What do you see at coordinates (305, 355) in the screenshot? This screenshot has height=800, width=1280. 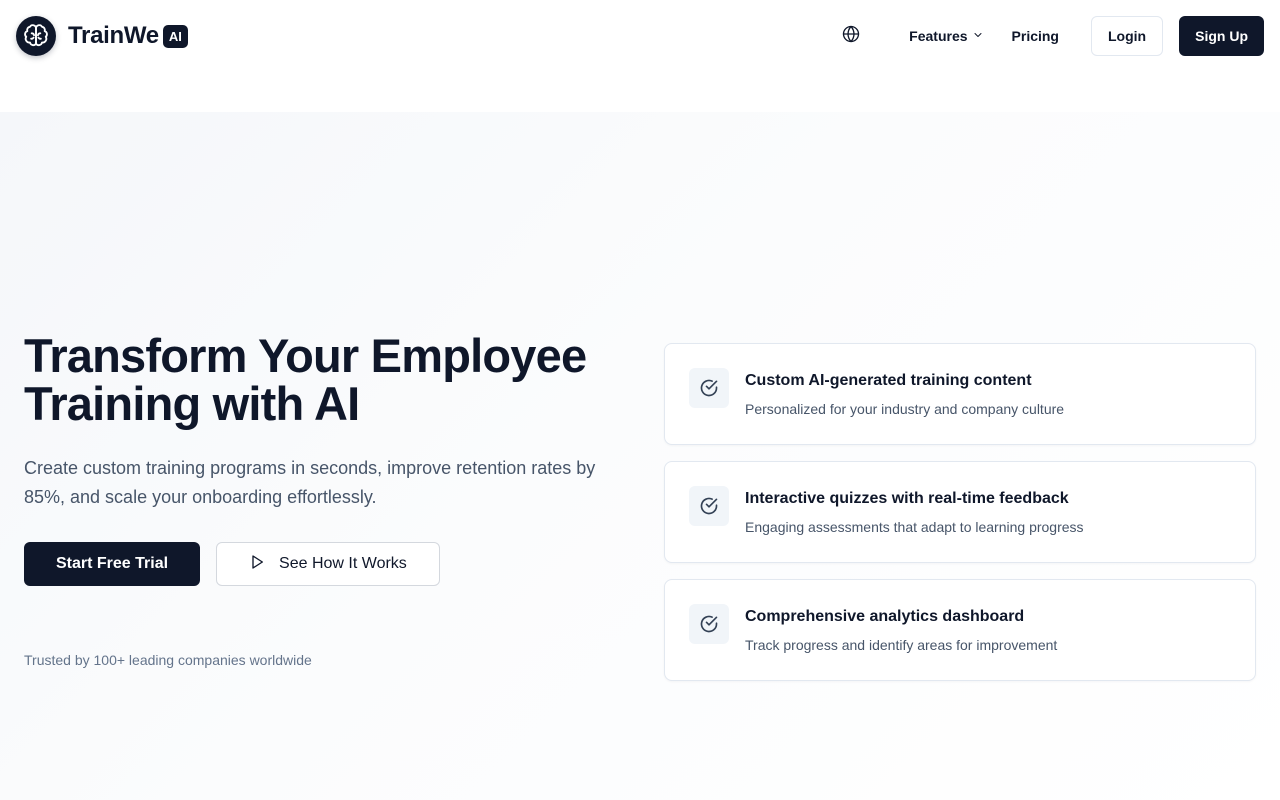 I see `hero-title-line1: Transform Your Employee` at bounding box center [305, 355].